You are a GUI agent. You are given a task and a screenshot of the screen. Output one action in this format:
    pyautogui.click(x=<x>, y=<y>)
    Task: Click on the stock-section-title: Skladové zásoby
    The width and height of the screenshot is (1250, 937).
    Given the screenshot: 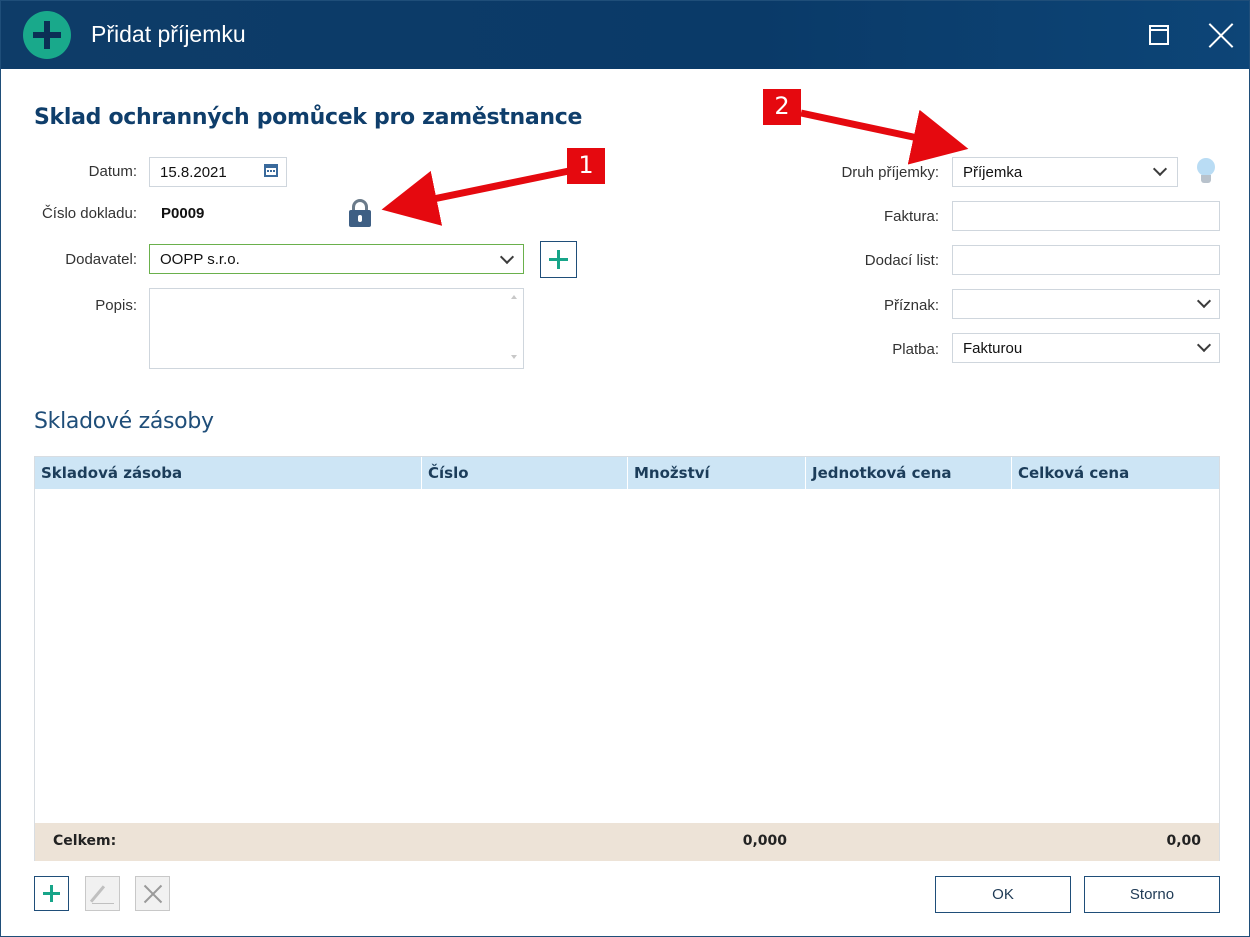 What is the action you would take?
    pyautogui.click(x=124, y=421)
    